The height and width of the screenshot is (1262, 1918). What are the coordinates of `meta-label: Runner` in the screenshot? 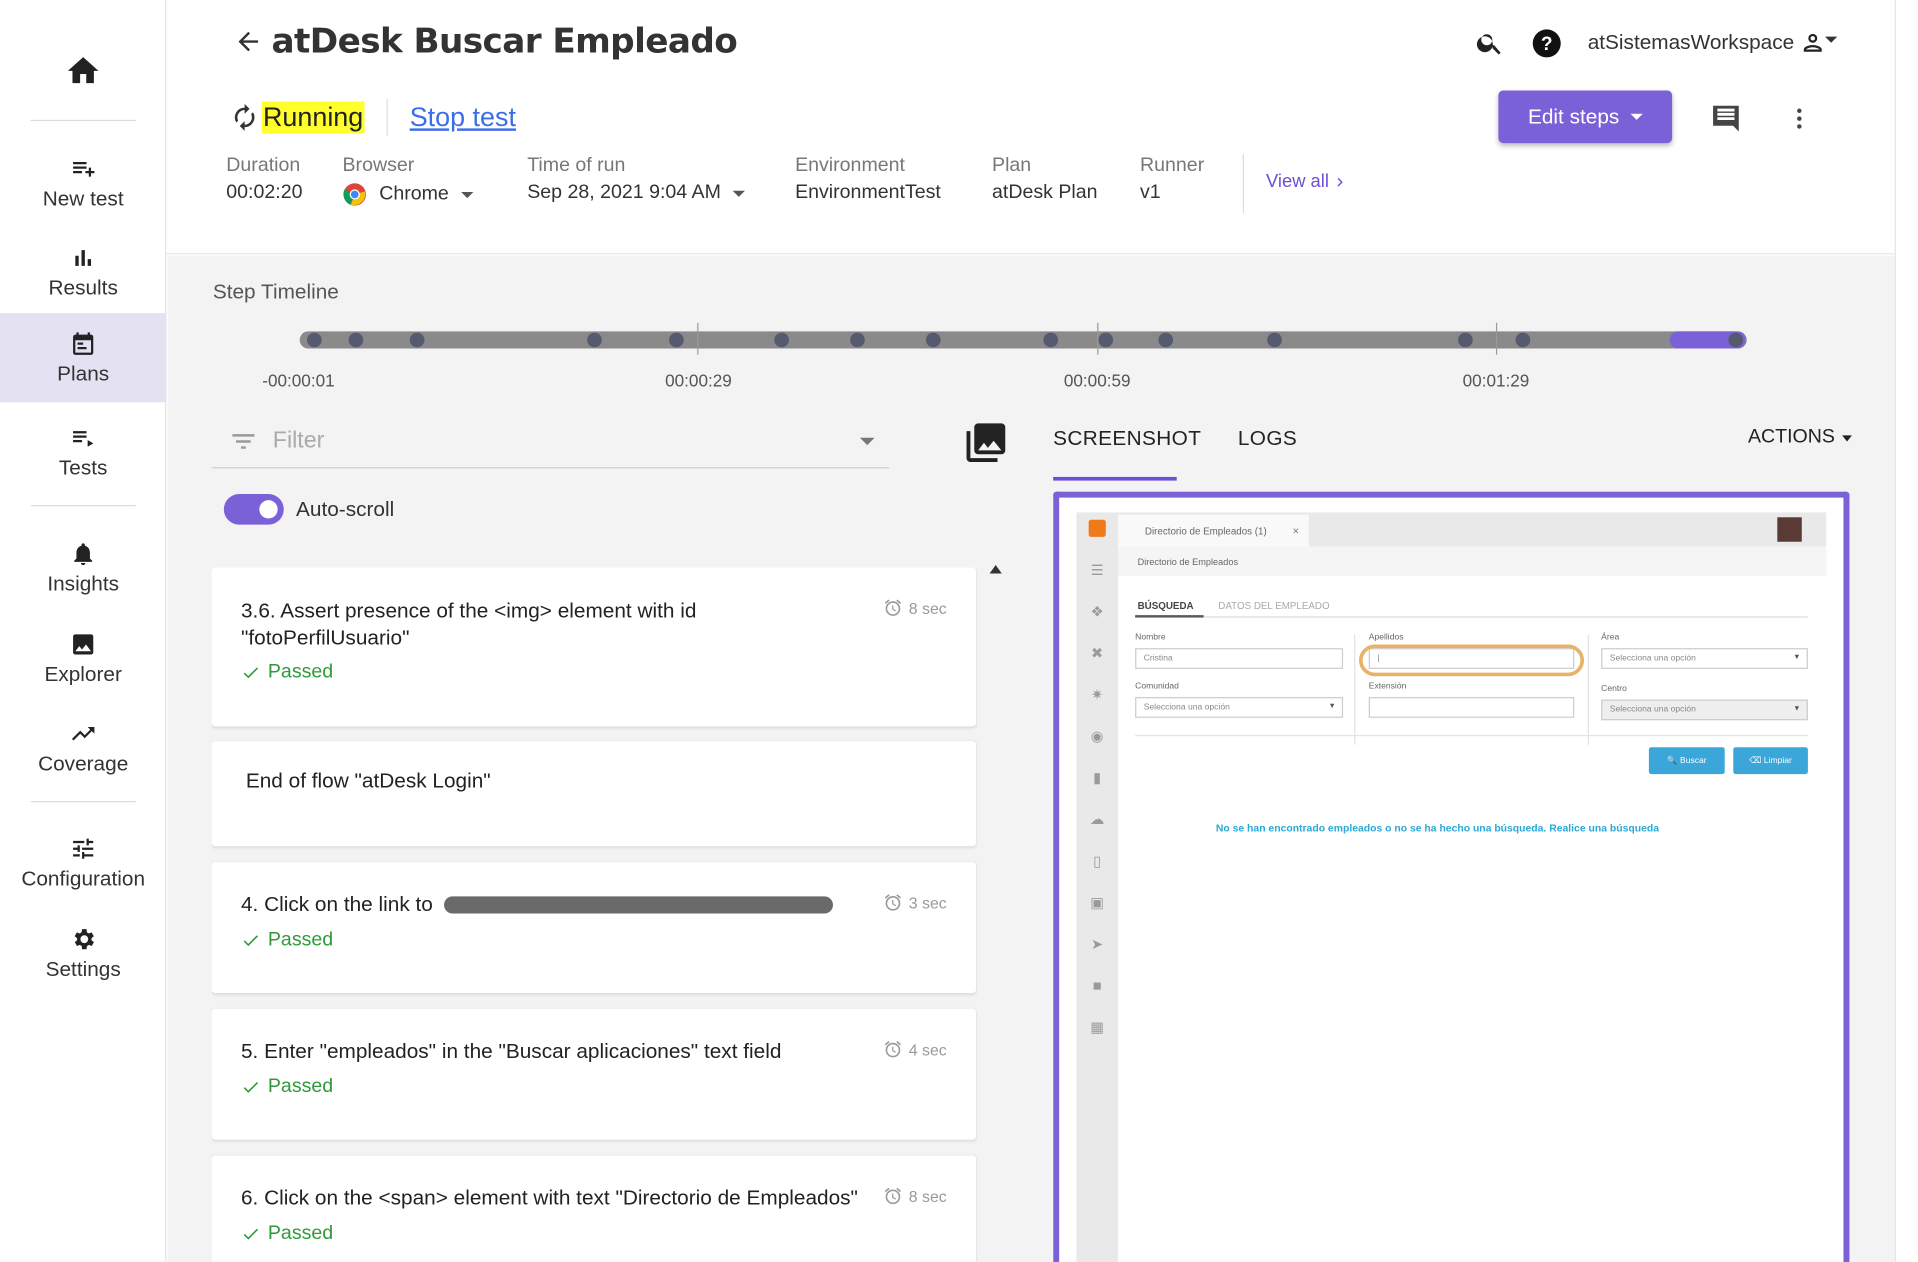 It's located at (1172, 166).